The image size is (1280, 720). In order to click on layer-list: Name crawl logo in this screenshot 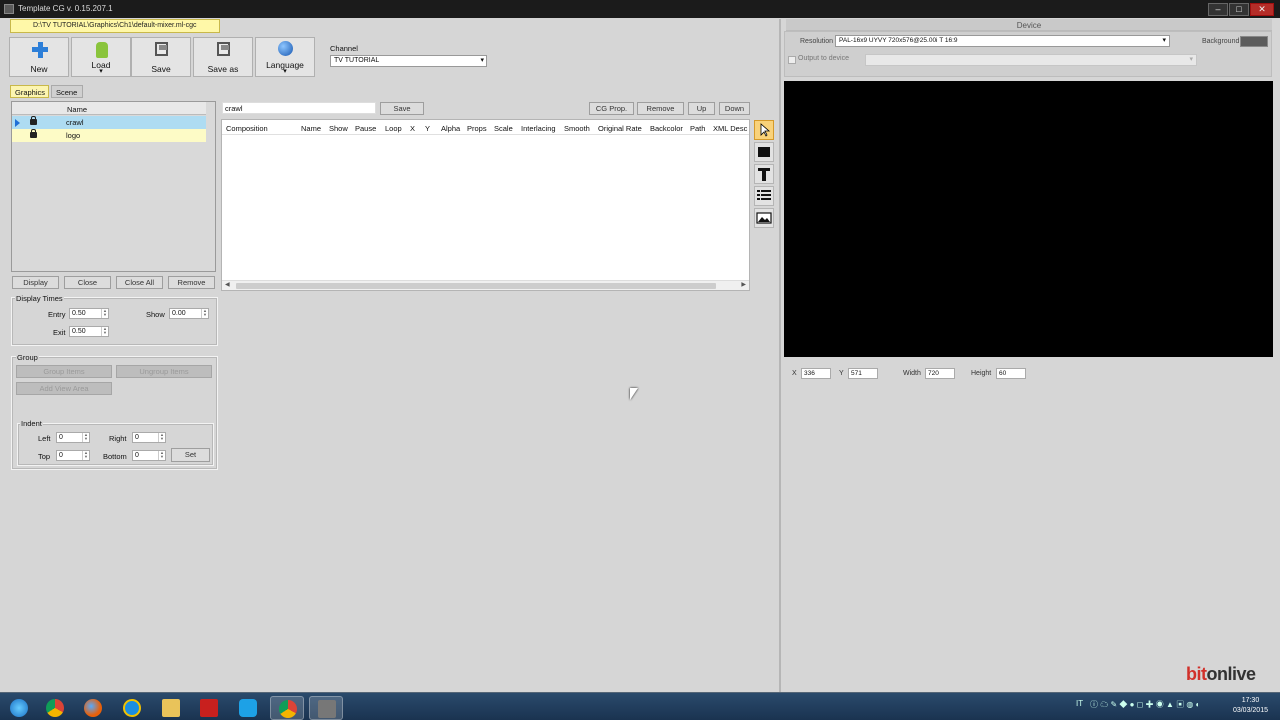, I will do `click(113, 186)`.